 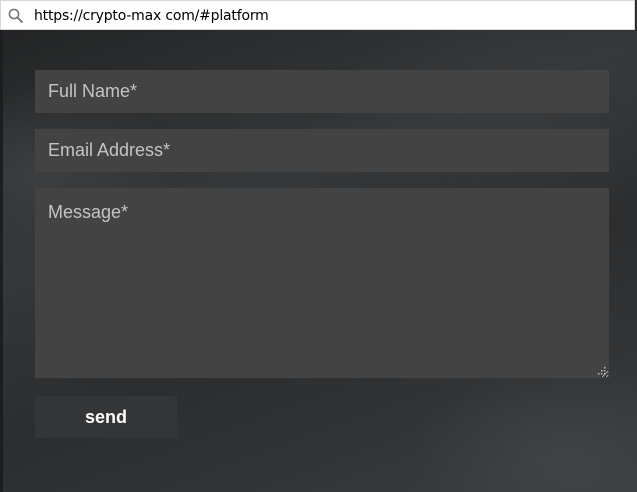 What do you see at coordinates (317, 15) in the screenshot?
I see `address-bar: https://crypto-max com/#platform` at bounding box center [317, 15].